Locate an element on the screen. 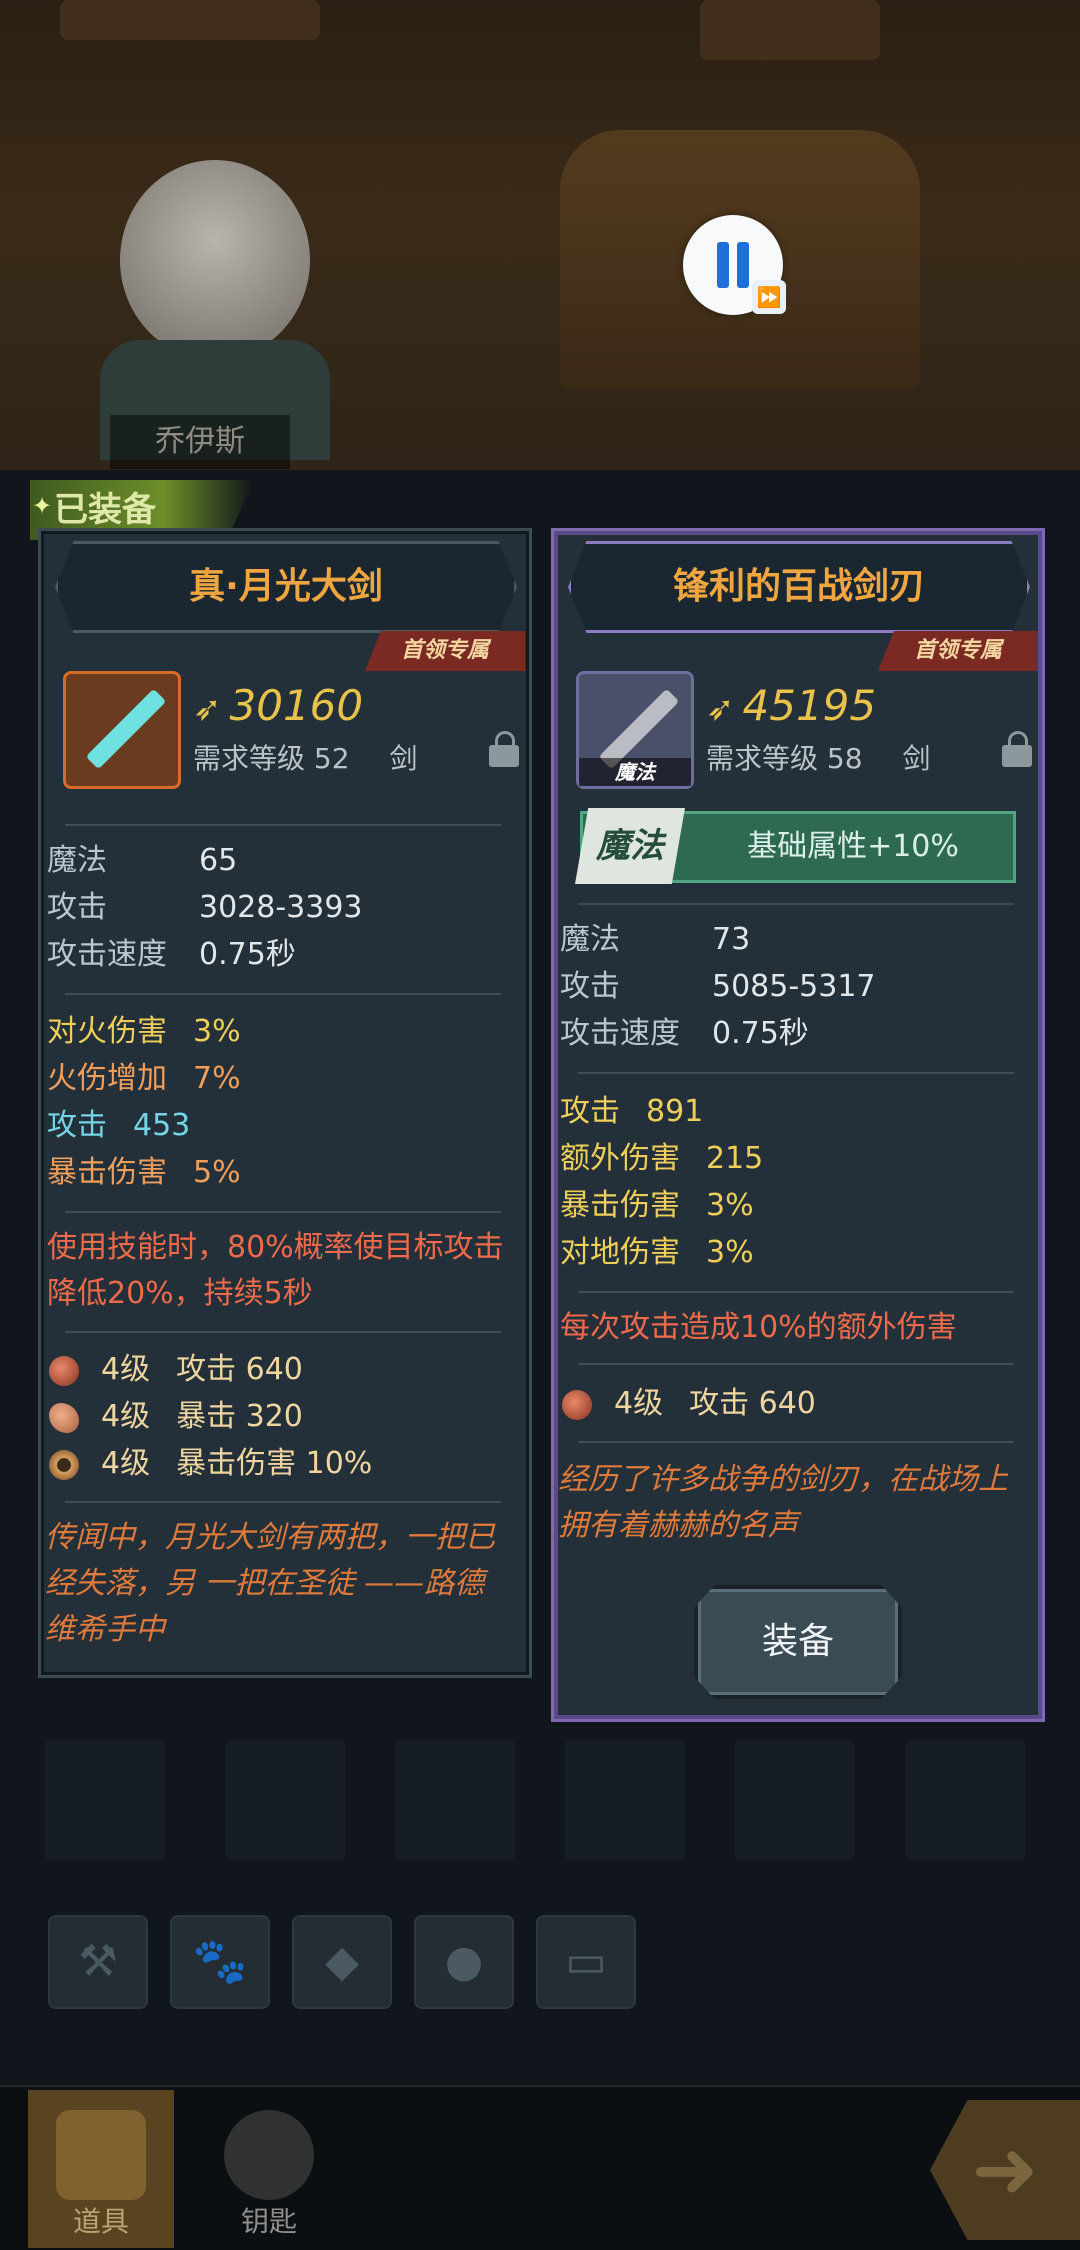 The width and height of the screenshot is (1080, 2250). magic-tag: 魔法 is located at coordinates (630, 846).